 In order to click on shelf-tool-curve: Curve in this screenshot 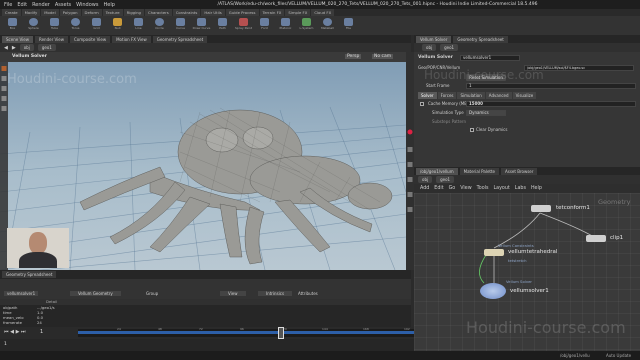, I will do `click(180, 25)`.